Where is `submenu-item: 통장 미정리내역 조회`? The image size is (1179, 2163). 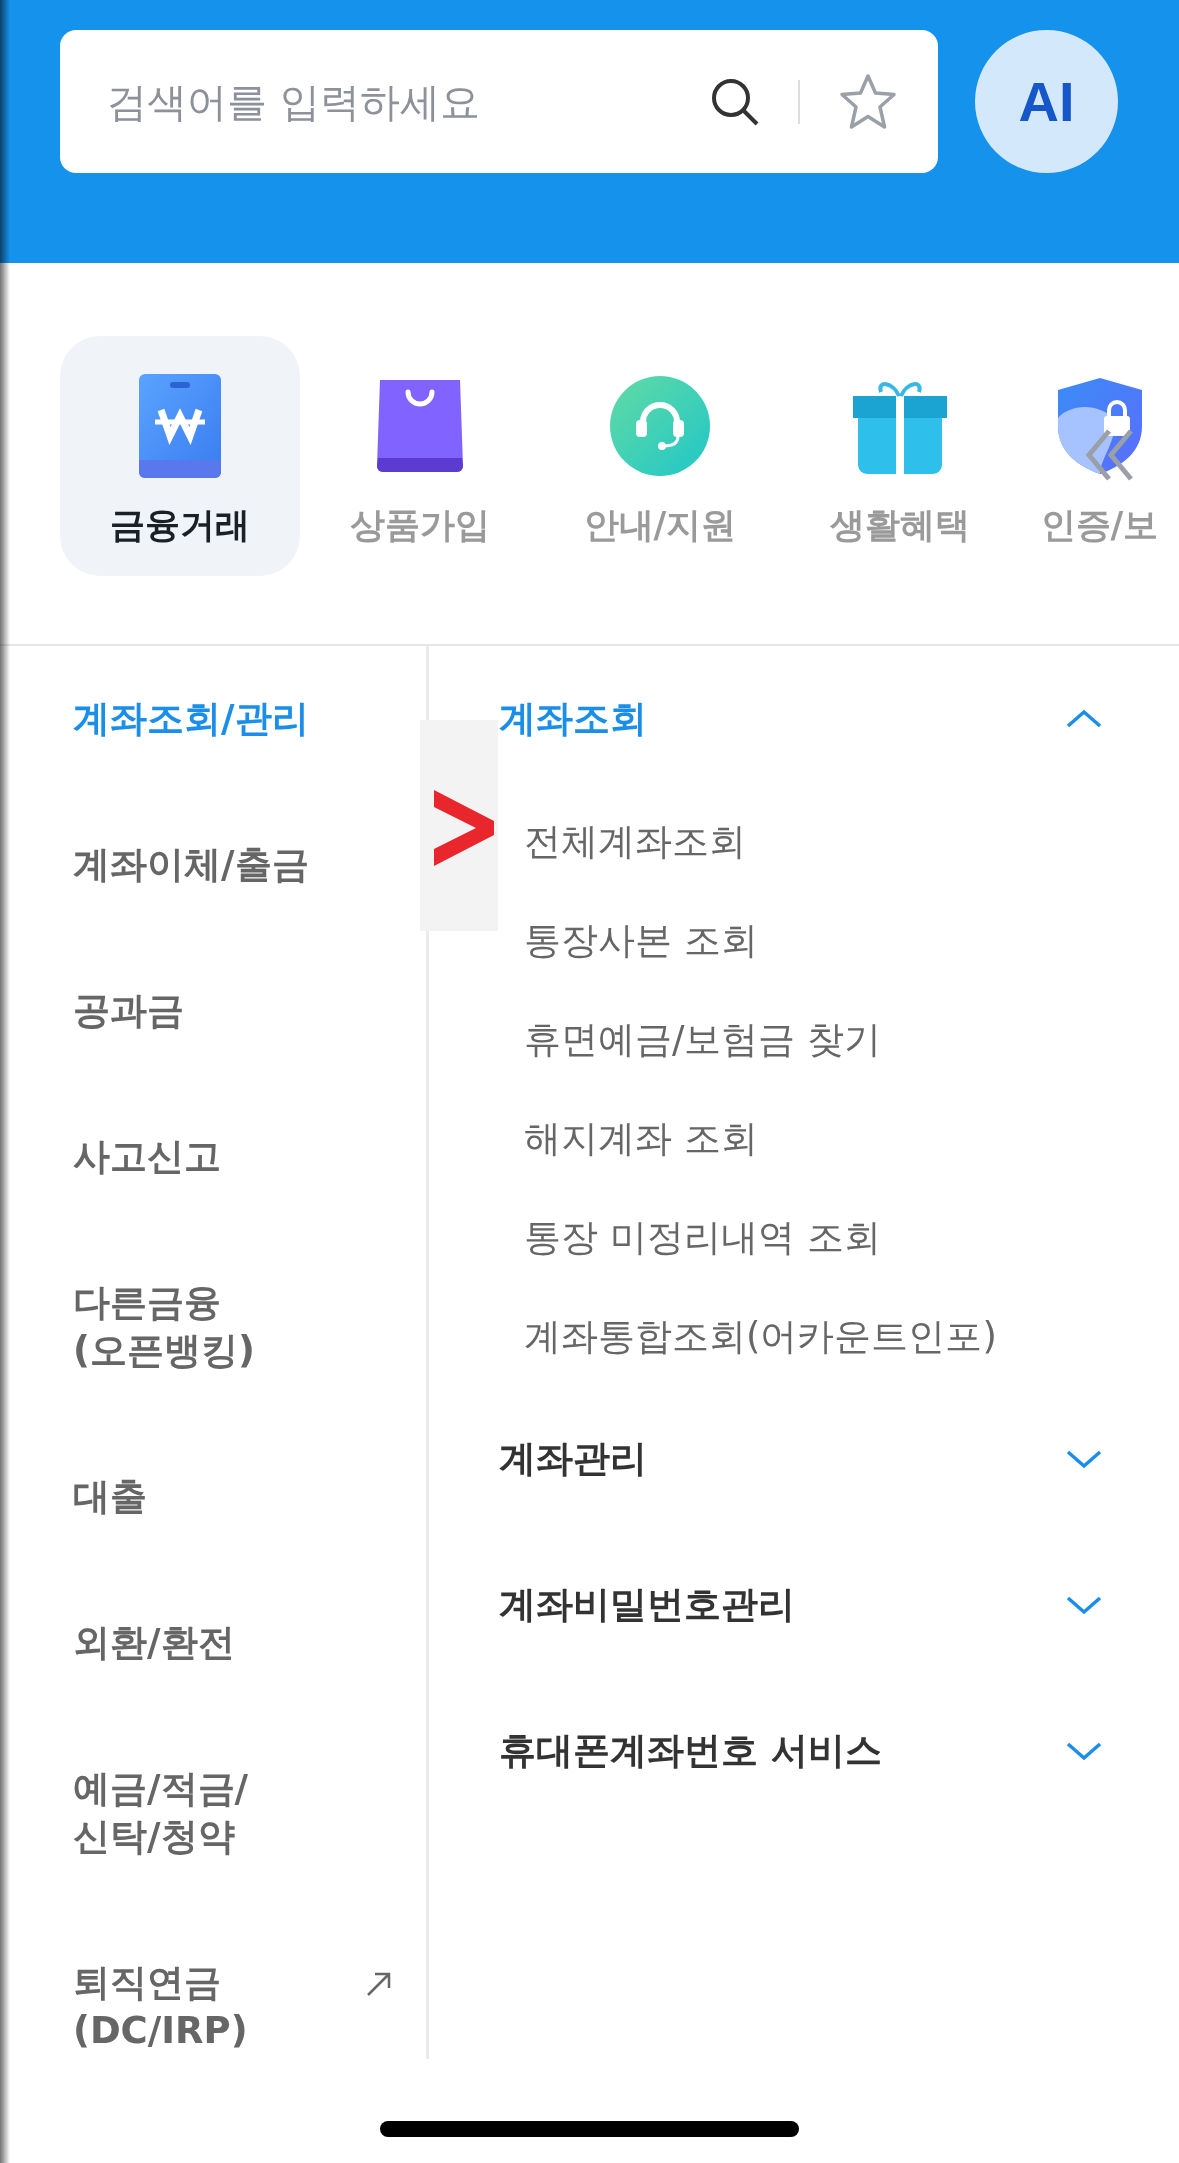 submenu-item: 통장 미정리내역 조회 is located at coordinates (800, 1237).